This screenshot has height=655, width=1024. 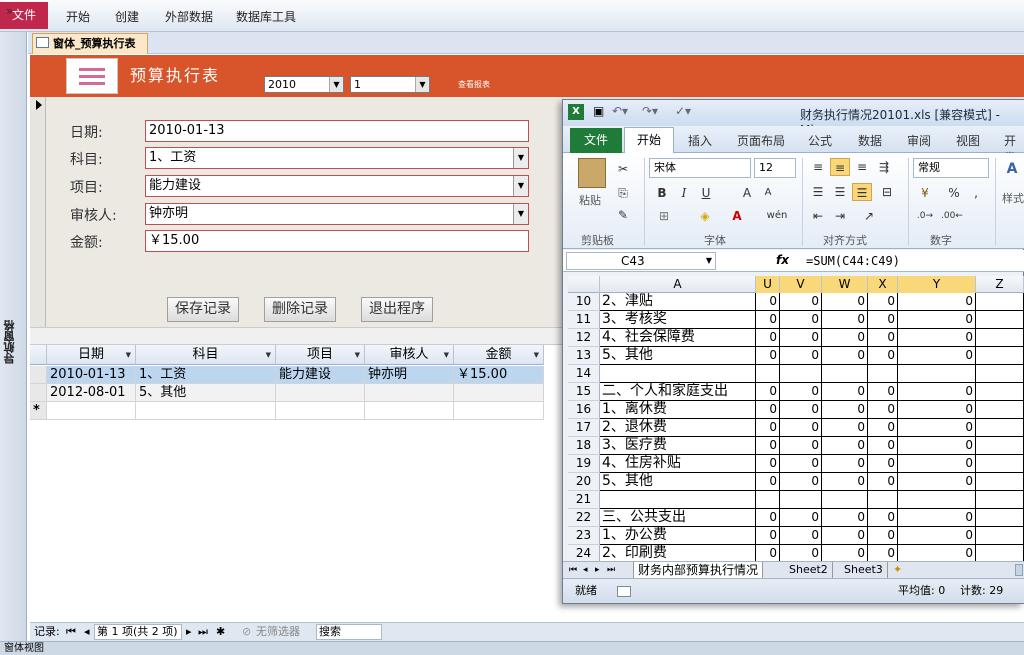 What do you see at coordinates (684, 193) in the screenshot?
I see `italic-icon: I` at bounding box center [684, 193].